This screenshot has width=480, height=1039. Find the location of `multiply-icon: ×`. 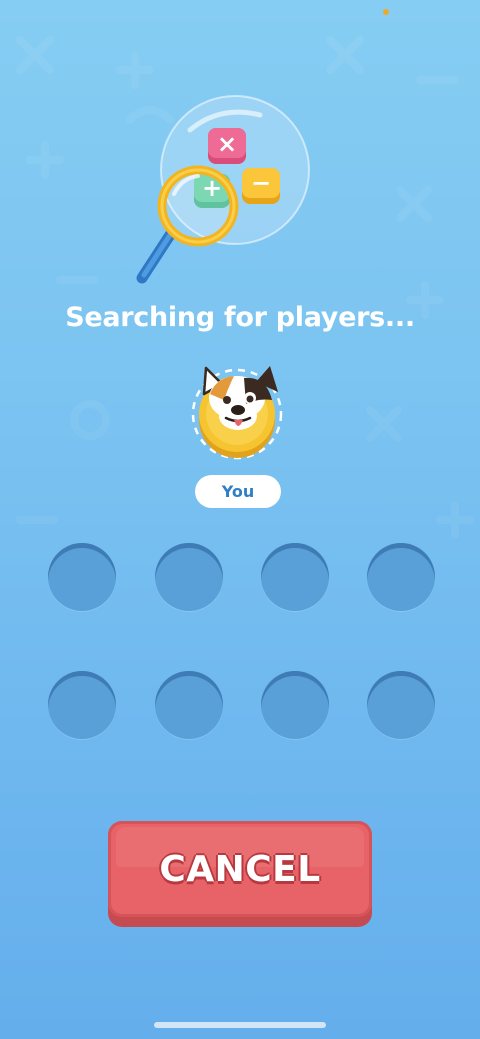

multiply-icon: × is located at coordinates (227, 146).